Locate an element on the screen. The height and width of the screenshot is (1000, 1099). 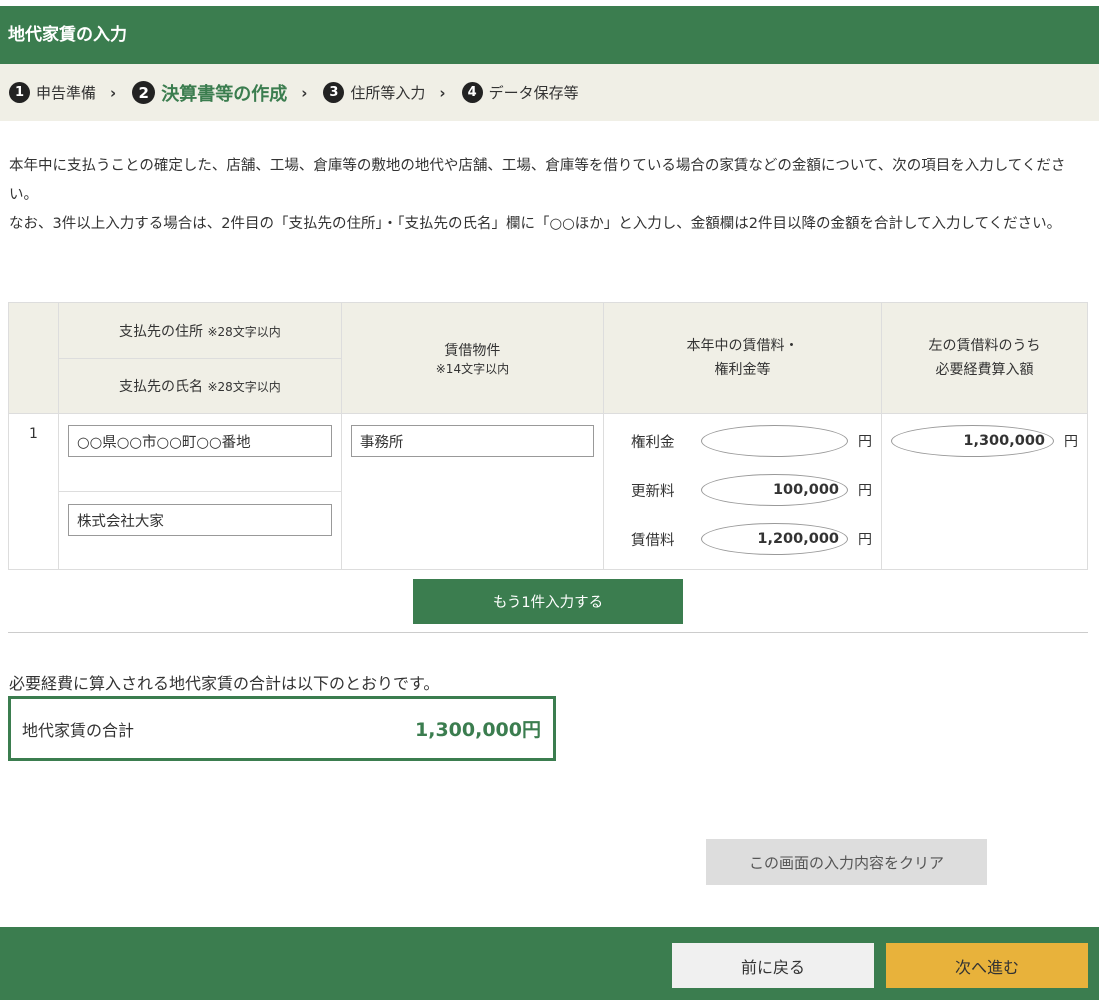
property-cell: 事務所 is located at coordinates (472, 491).